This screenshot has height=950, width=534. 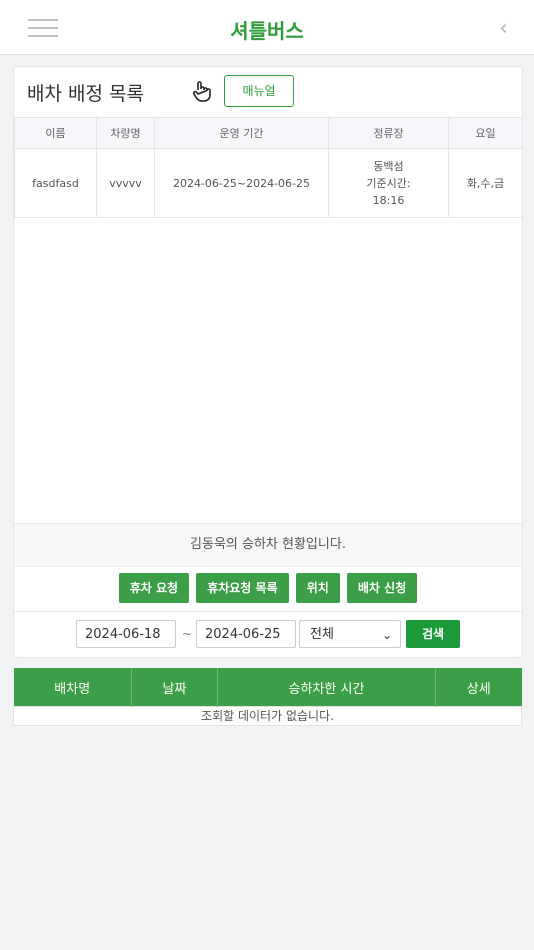 What do you see at coordinates (388, 166) in the screenshot?
I see `stop-name: 동백섬` at bounding box center [388, 166].